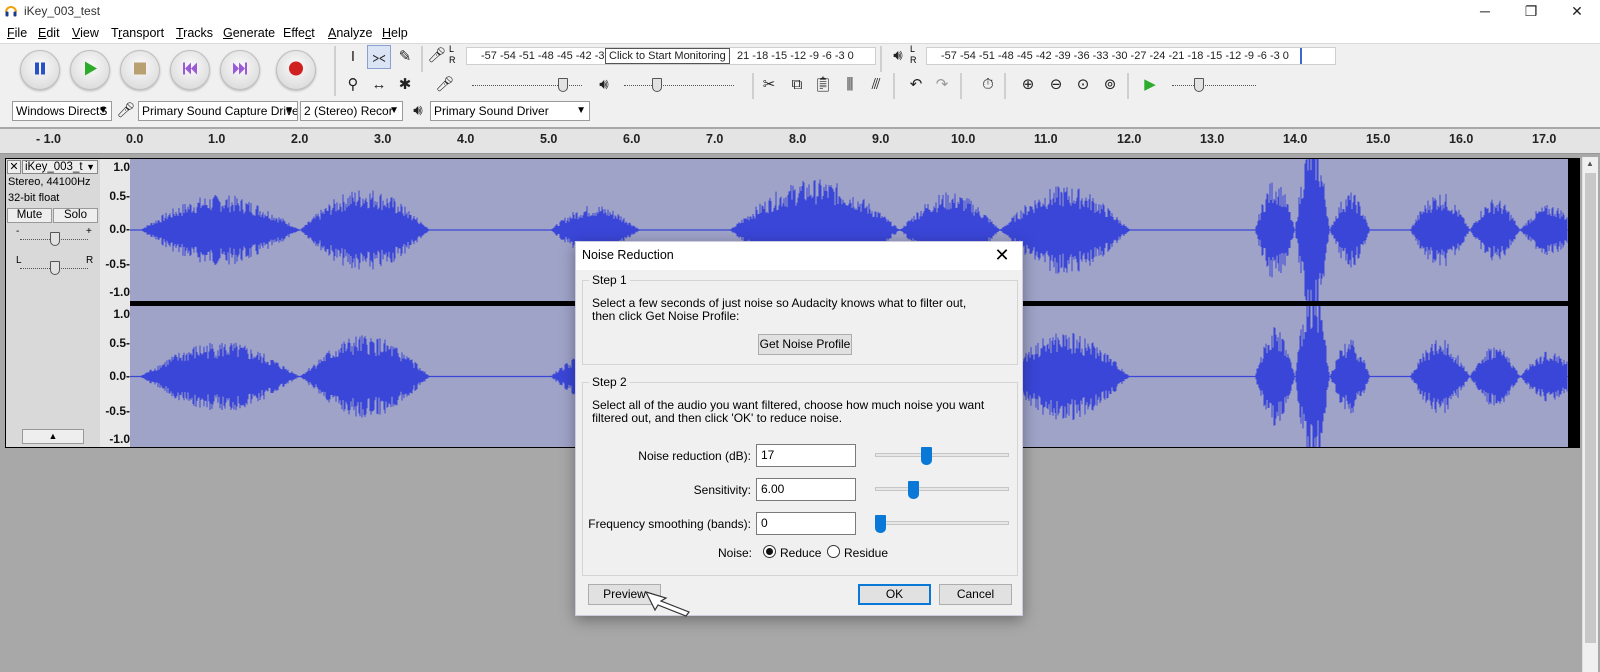 The height and width of the screenshot is (672, 1600). What do you see at coordinates (289, 110) in the screenshot?
I see `chevron-down-icon: ▼` at bounding box center [289, 110].